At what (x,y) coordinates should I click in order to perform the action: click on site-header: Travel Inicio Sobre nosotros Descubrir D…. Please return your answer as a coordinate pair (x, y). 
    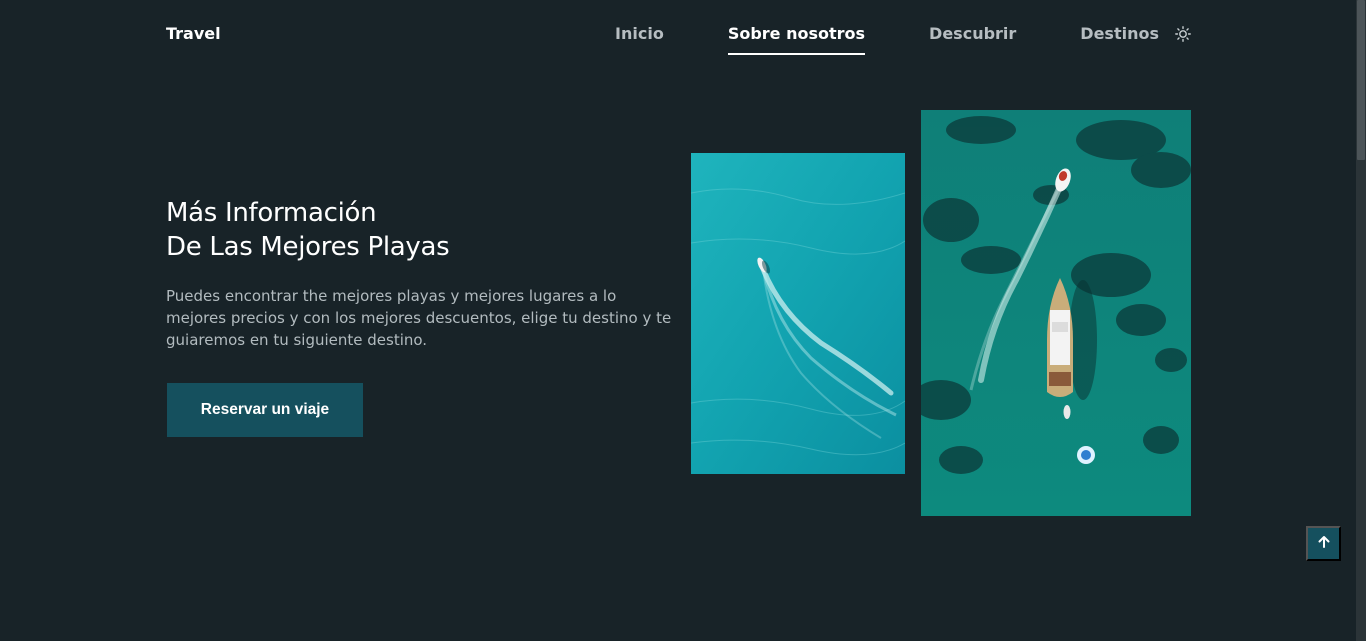
    Looking at the image, I should click on (678, 34).